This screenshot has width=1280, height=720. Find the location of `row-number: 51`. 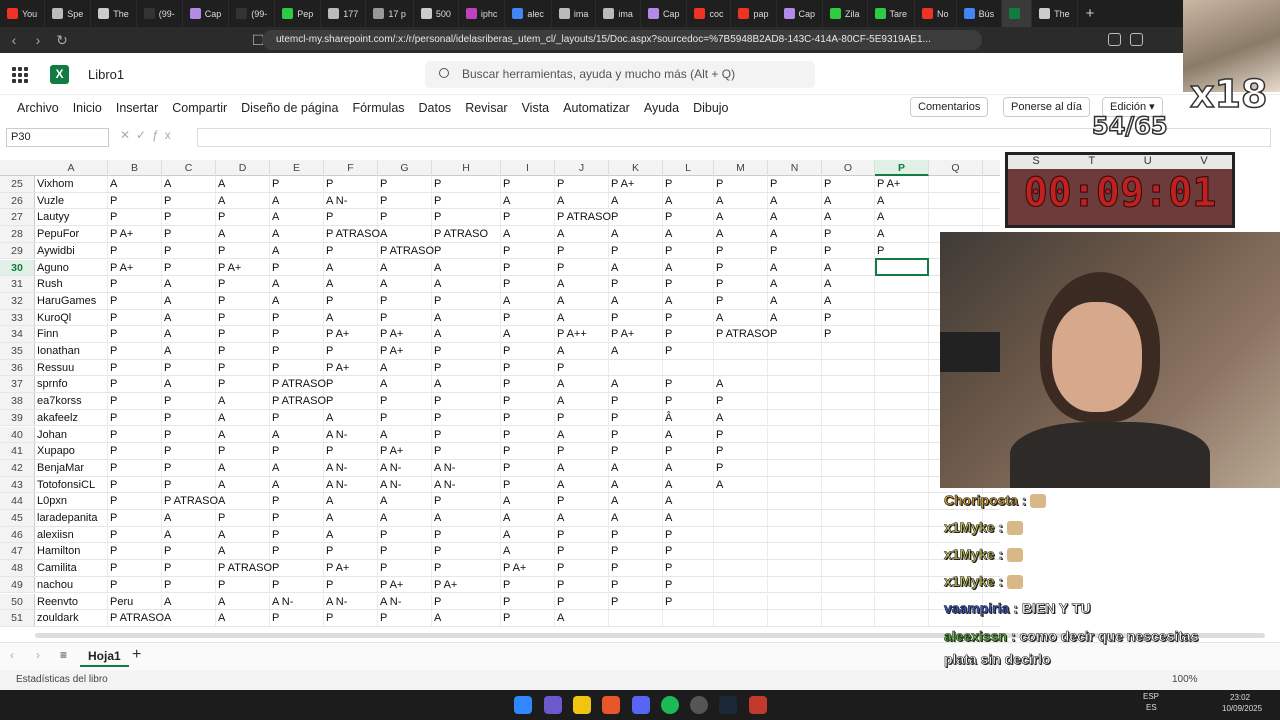

row-number: 51 is located at coordinates (17, 618).